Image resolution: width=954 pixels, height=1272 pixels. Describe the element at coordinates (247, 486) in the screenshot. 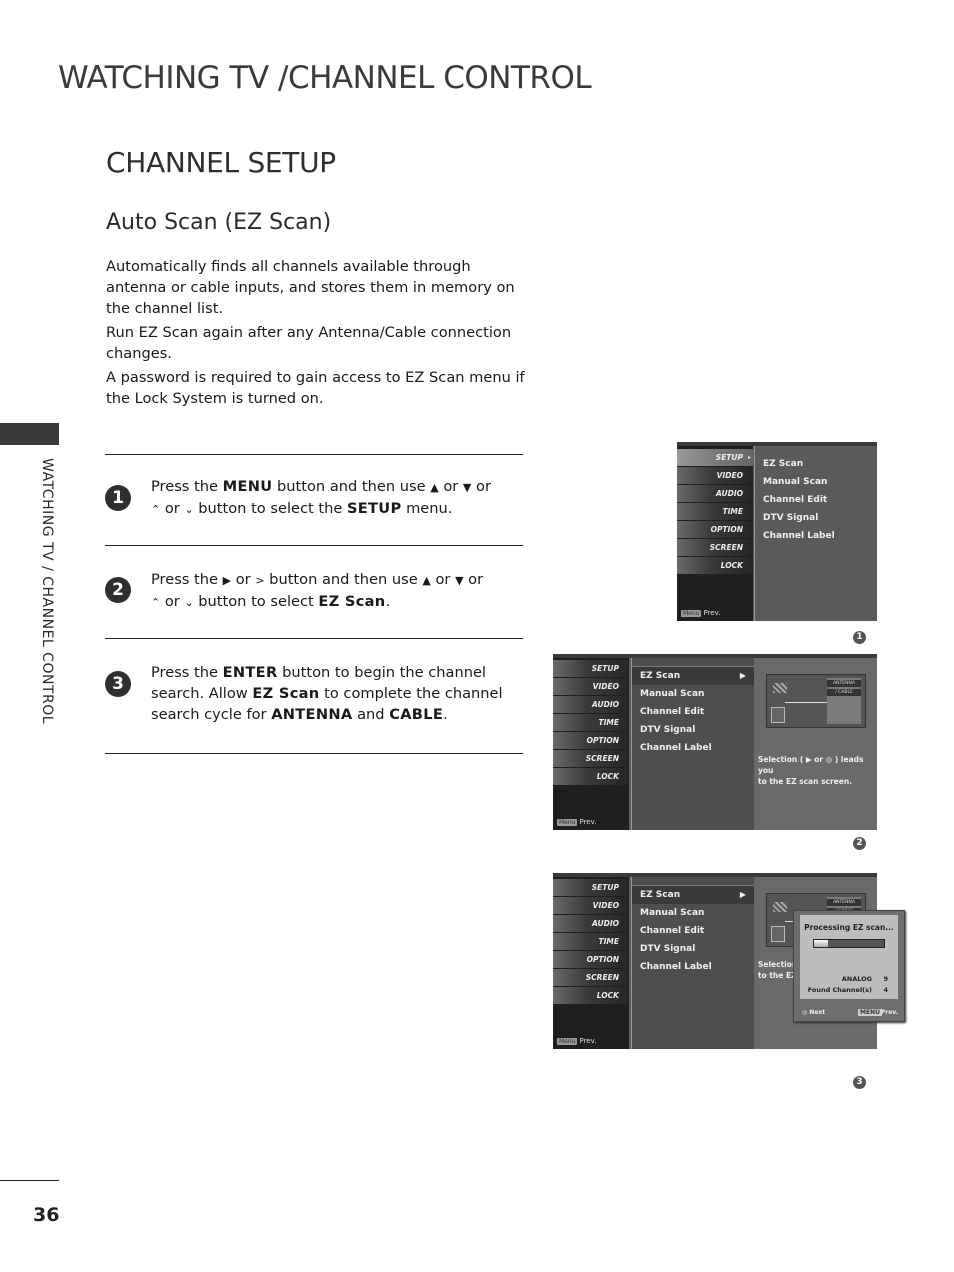

I see `keyword-menu: MENU` at that location.